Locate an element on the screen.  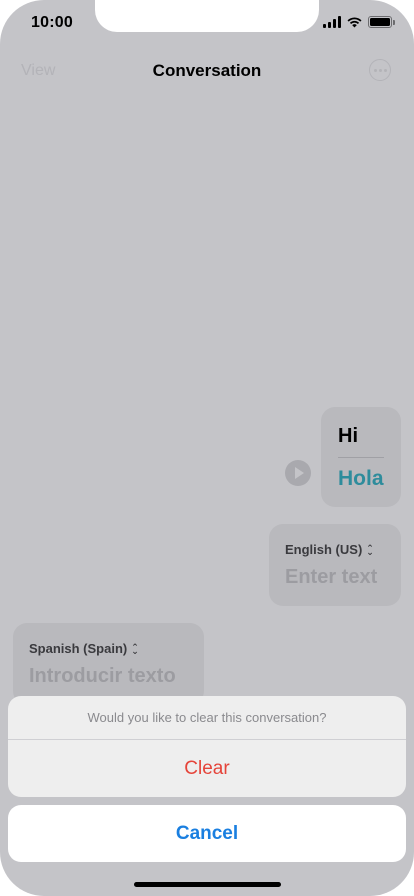
english-text-field: Enter text is located at coordinates (331, 577).